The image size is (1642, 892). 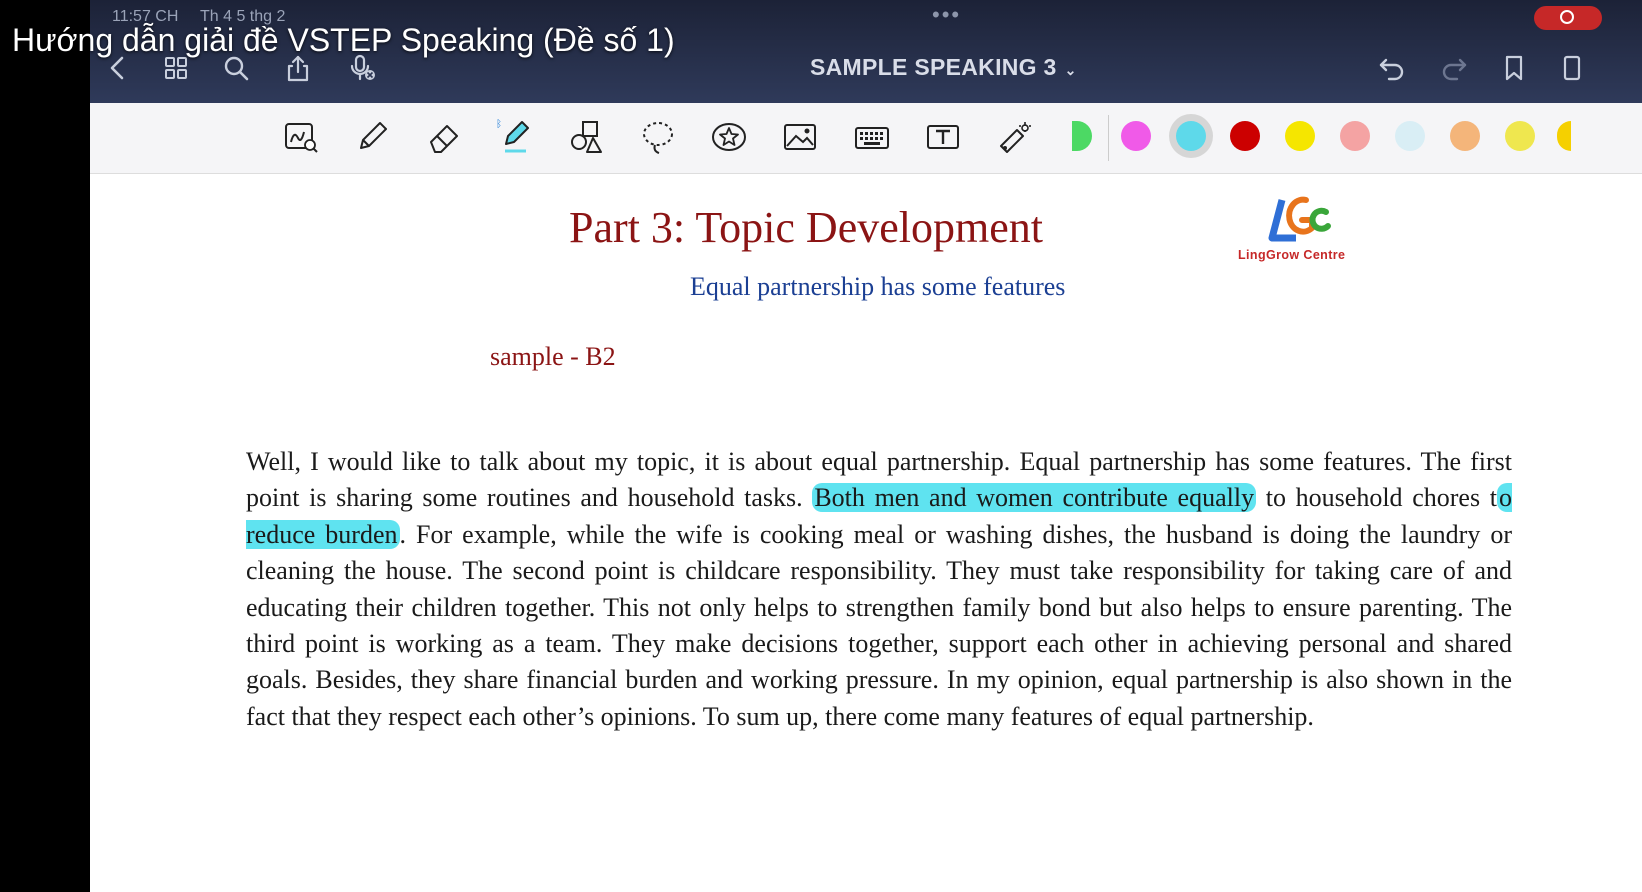 I want to click on pencil-icon, so click(x=372, y=137).